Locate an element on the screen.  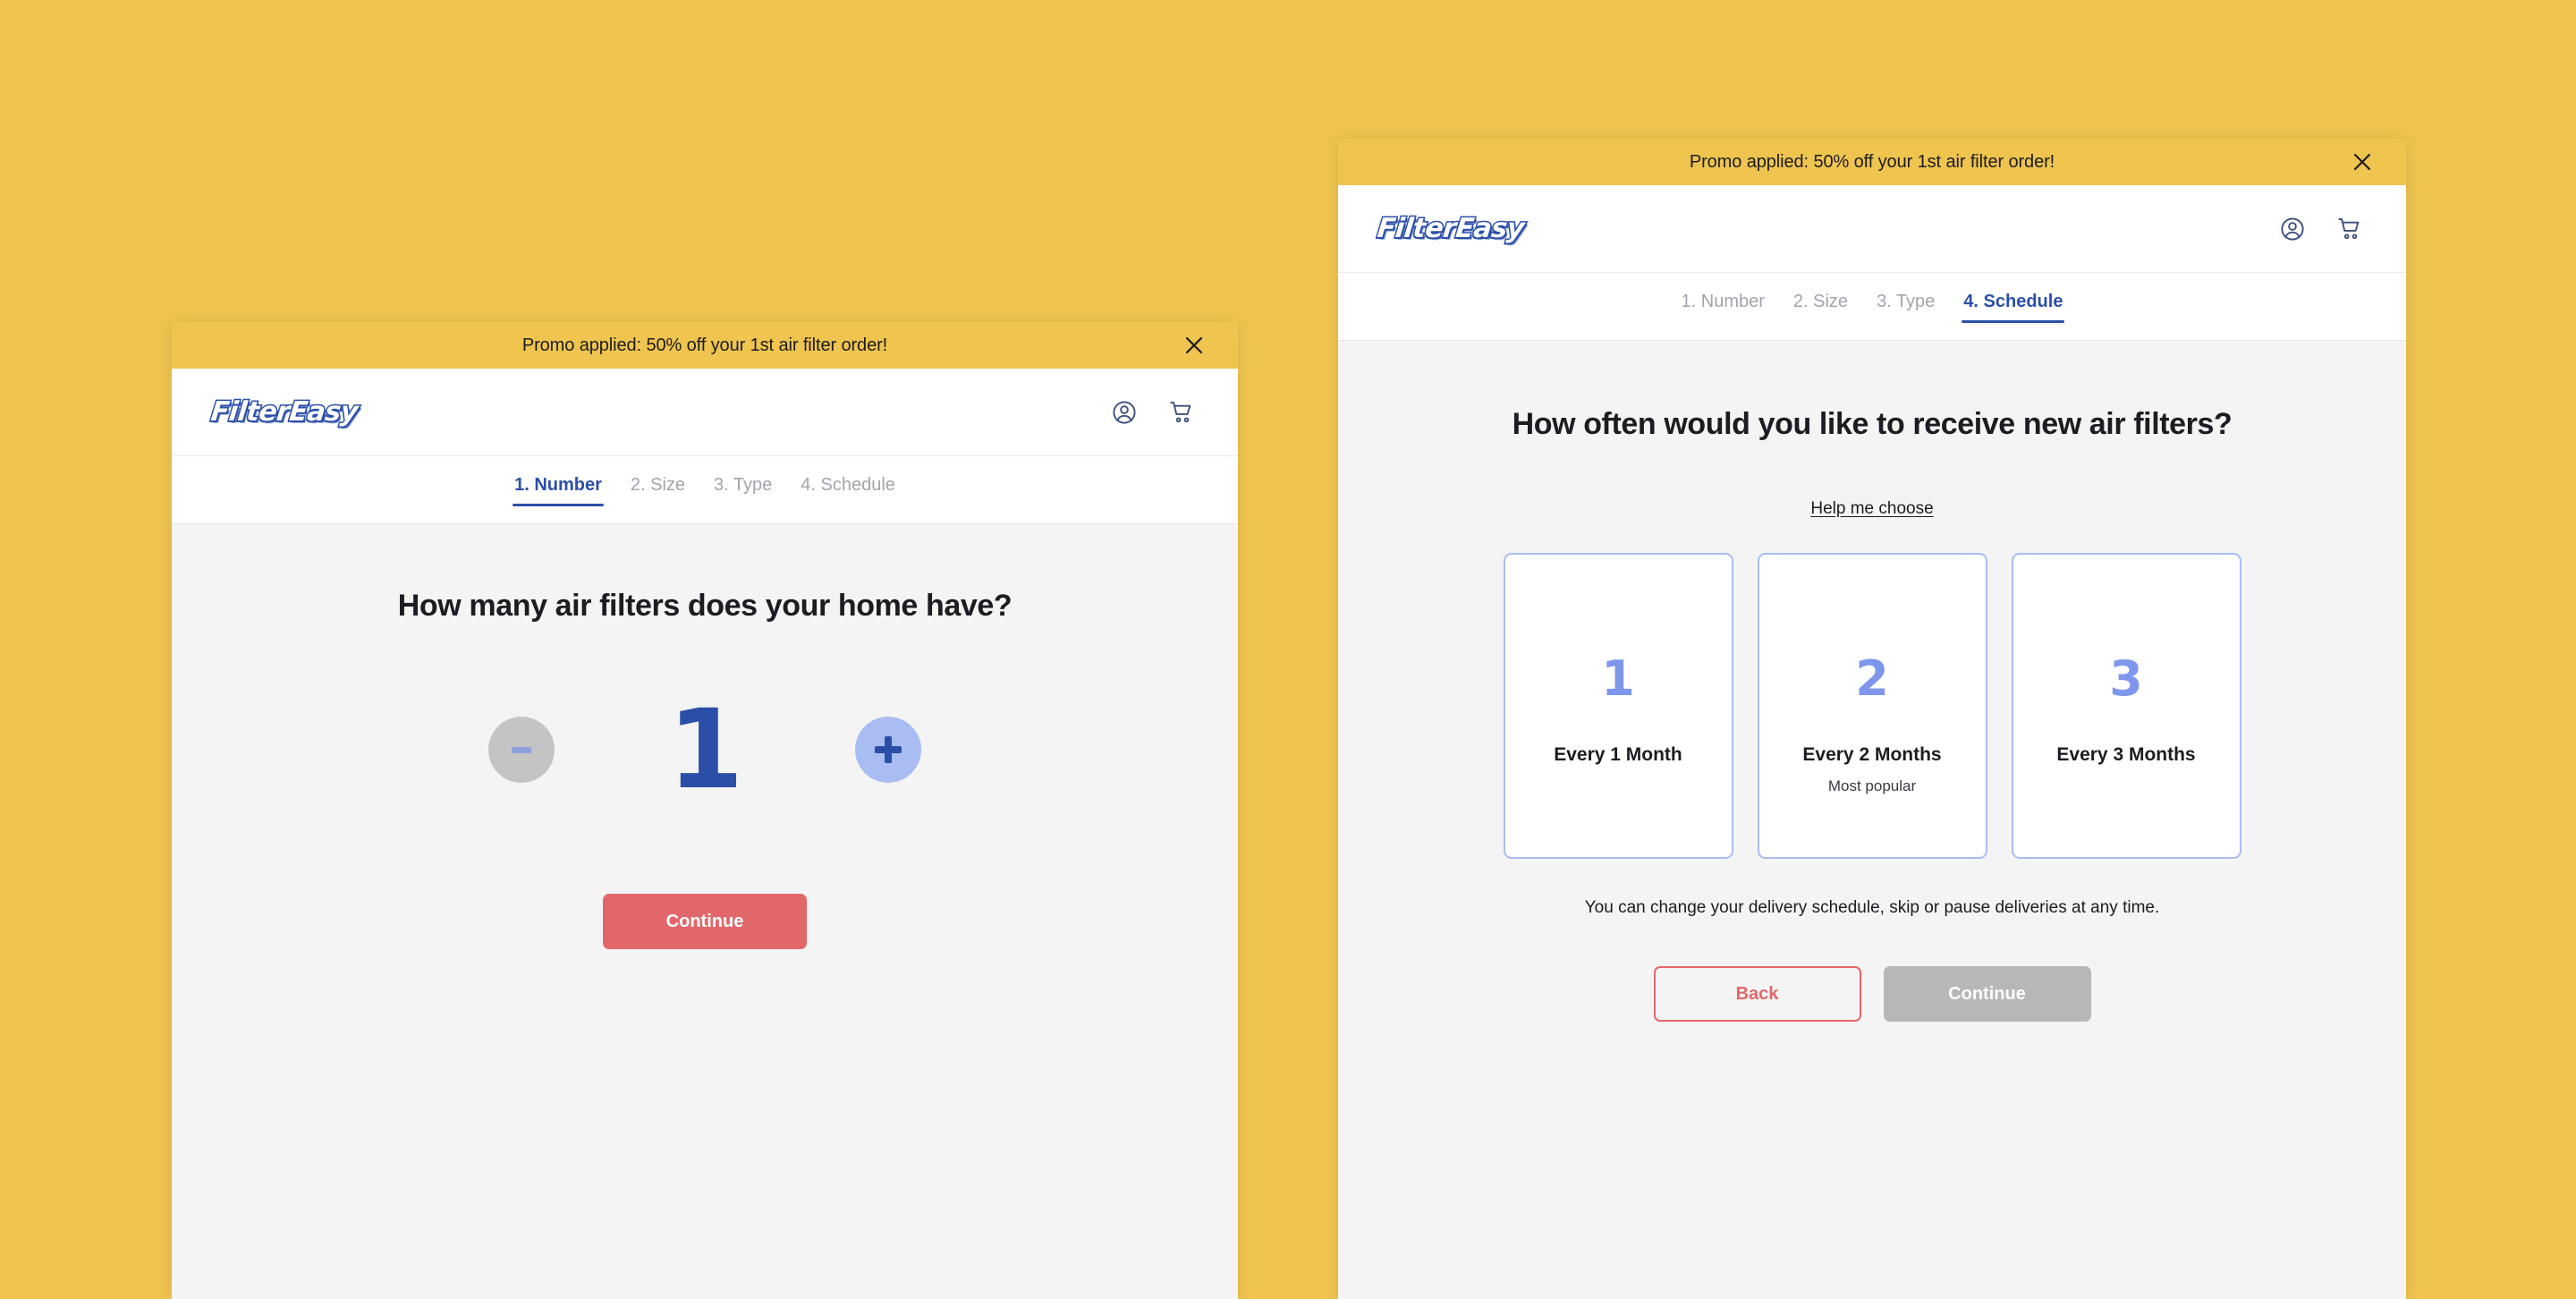
quantity-stepper: 1 is located at coordinates (705, 749).